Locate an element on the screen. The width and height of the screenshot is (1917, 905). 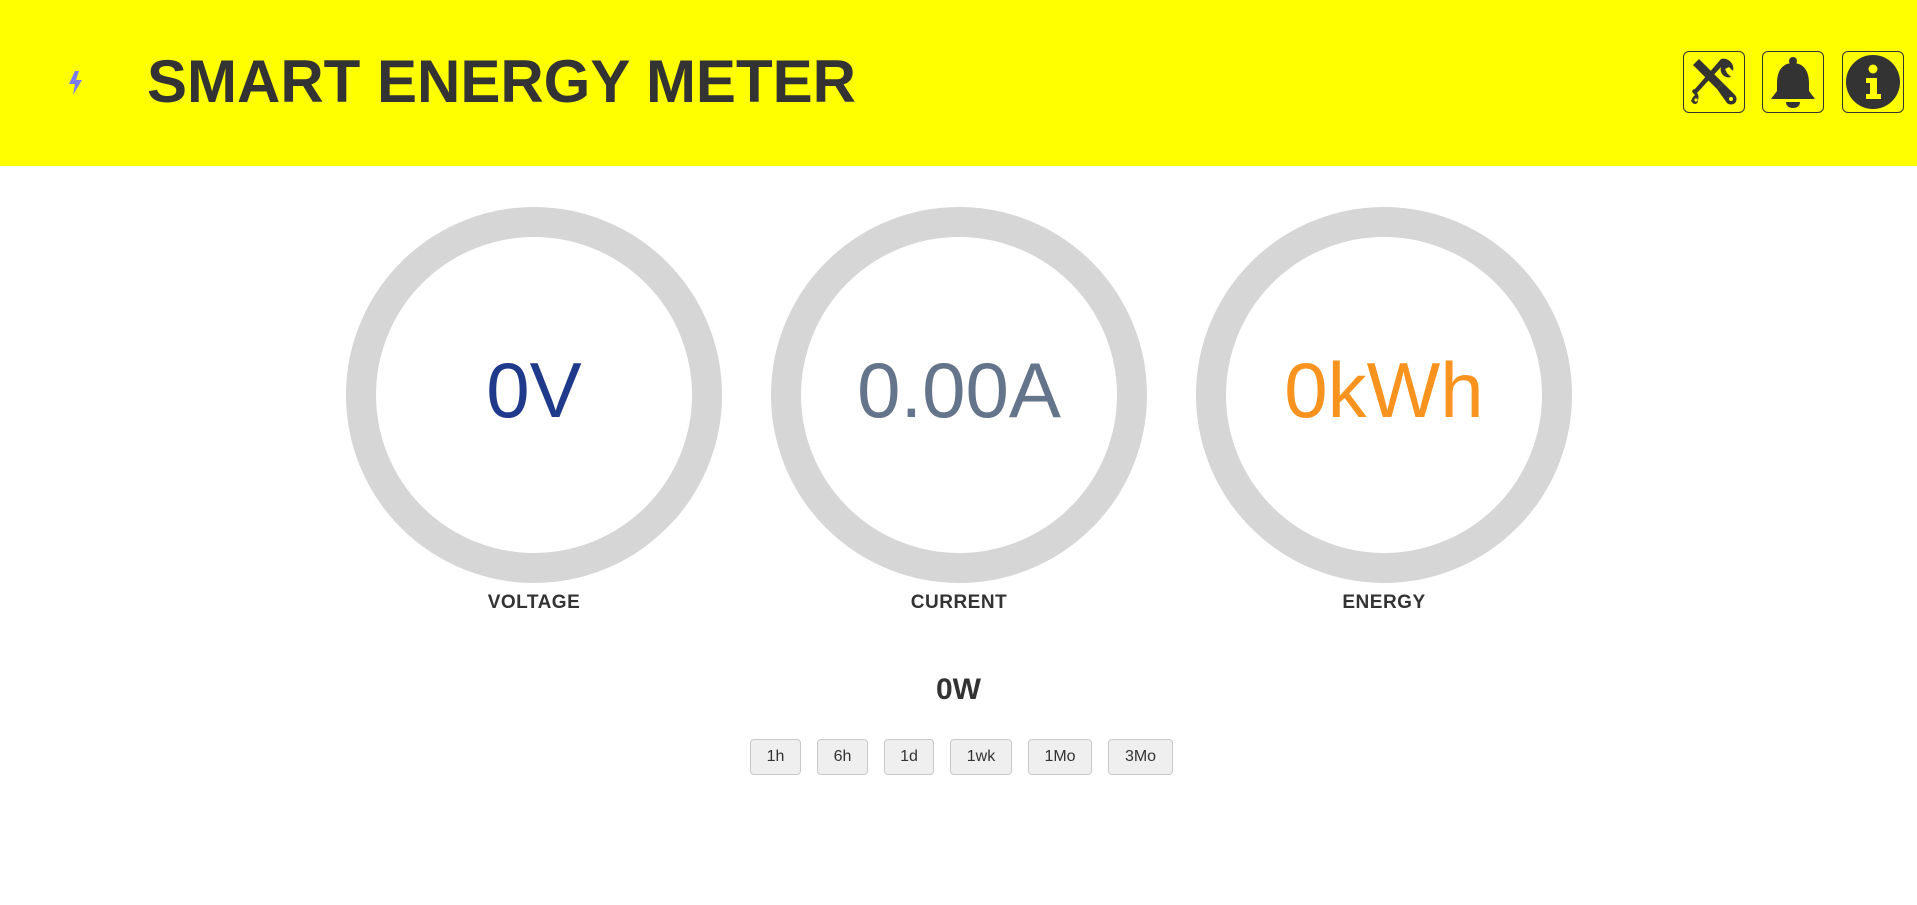
voltage-value: 0V is located at coordinates (534, 390).